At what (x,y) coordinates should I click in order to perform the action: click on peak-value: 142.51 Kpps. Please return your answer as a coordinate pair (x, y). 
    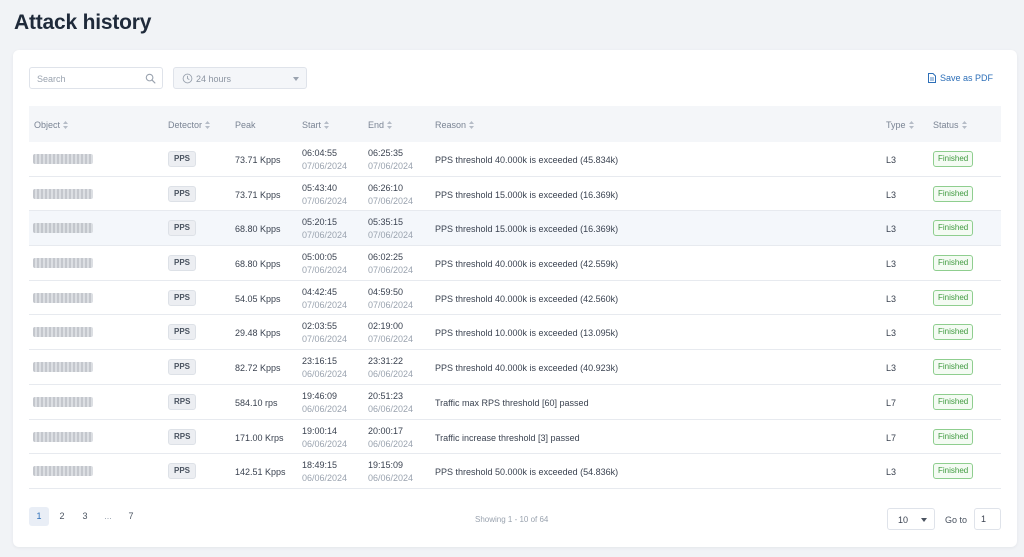
    Looking at the image, I should click on (260, 472).